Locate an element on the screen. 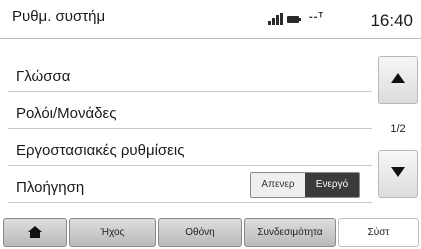 The height and width of the screenshot is (249, 421). page-indicator: 1/2 is located at coordinates (398, 129).